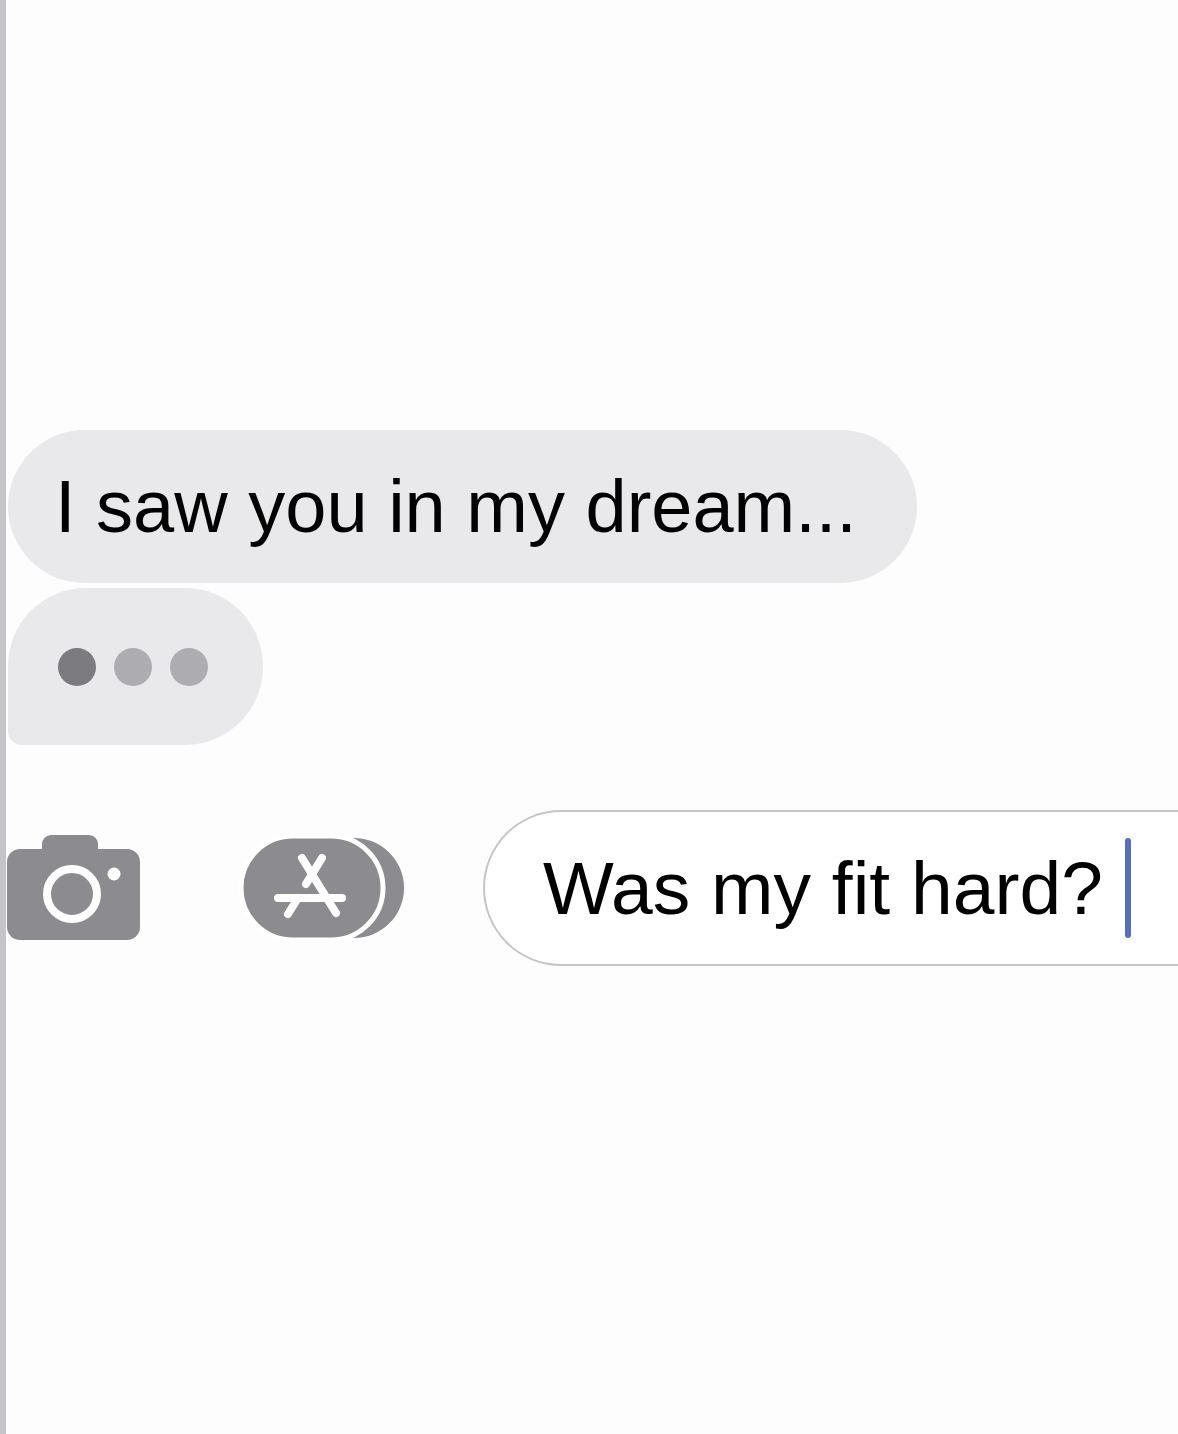 The image size is (1178, 1434). What do you see at coordinates (73, 888) in the screenshot?
I see `camera-icon` at bounding box center [73, 888].